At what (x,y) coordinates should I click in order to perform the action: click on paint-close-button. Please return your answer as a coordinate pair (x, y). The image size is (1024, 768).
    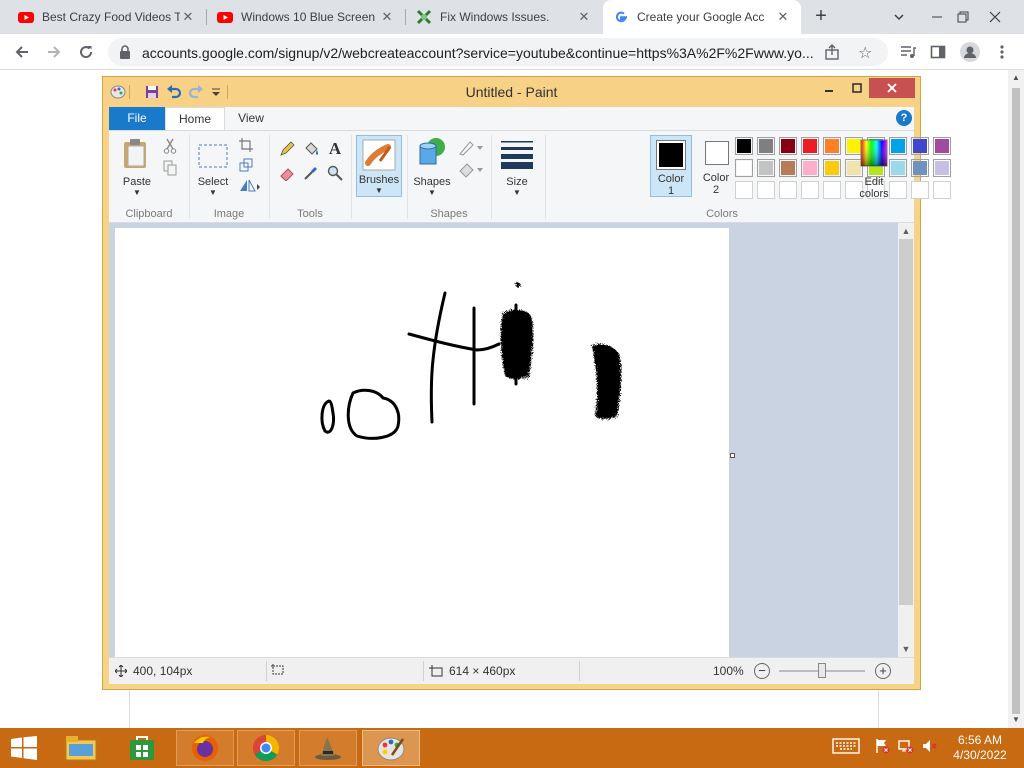
    Looking at the image, I should click on (892, 88).